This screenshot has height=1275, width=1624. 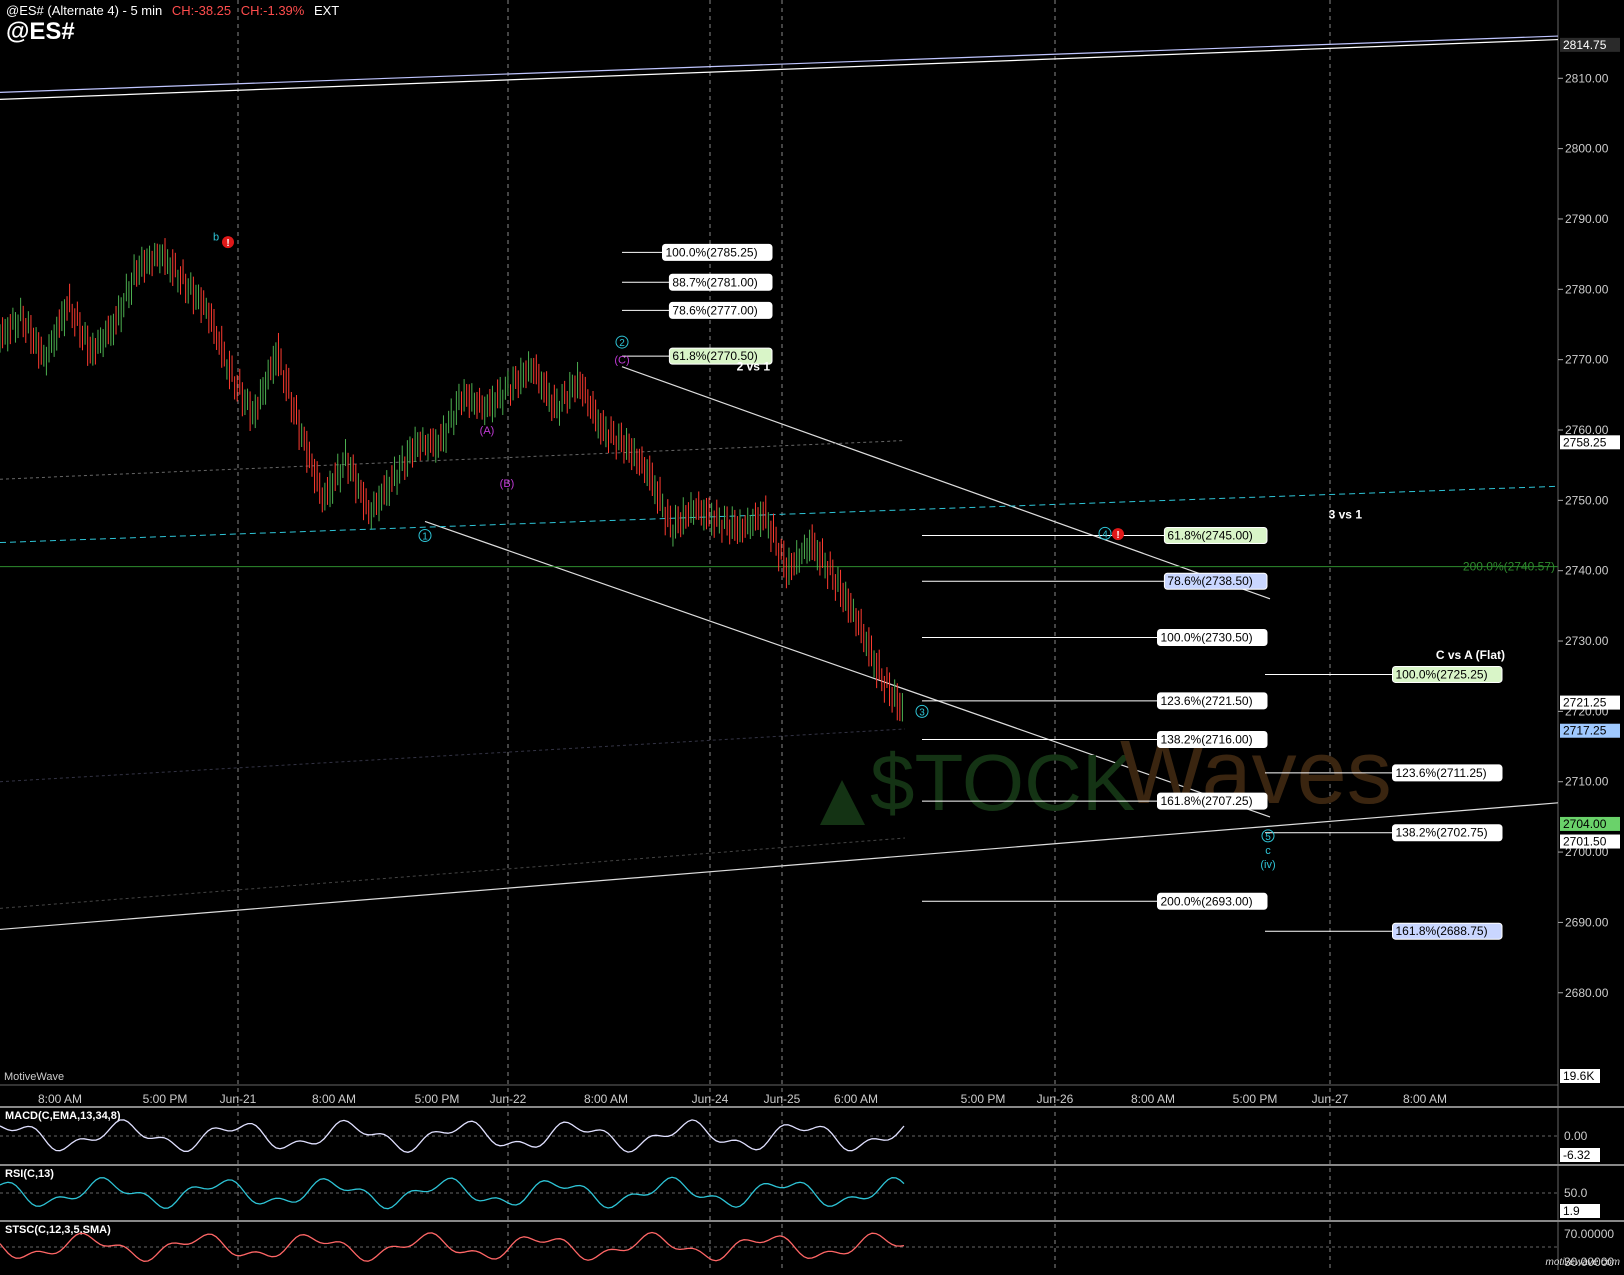 I want to click on wave-label: 3, so click(x=922, y=712).